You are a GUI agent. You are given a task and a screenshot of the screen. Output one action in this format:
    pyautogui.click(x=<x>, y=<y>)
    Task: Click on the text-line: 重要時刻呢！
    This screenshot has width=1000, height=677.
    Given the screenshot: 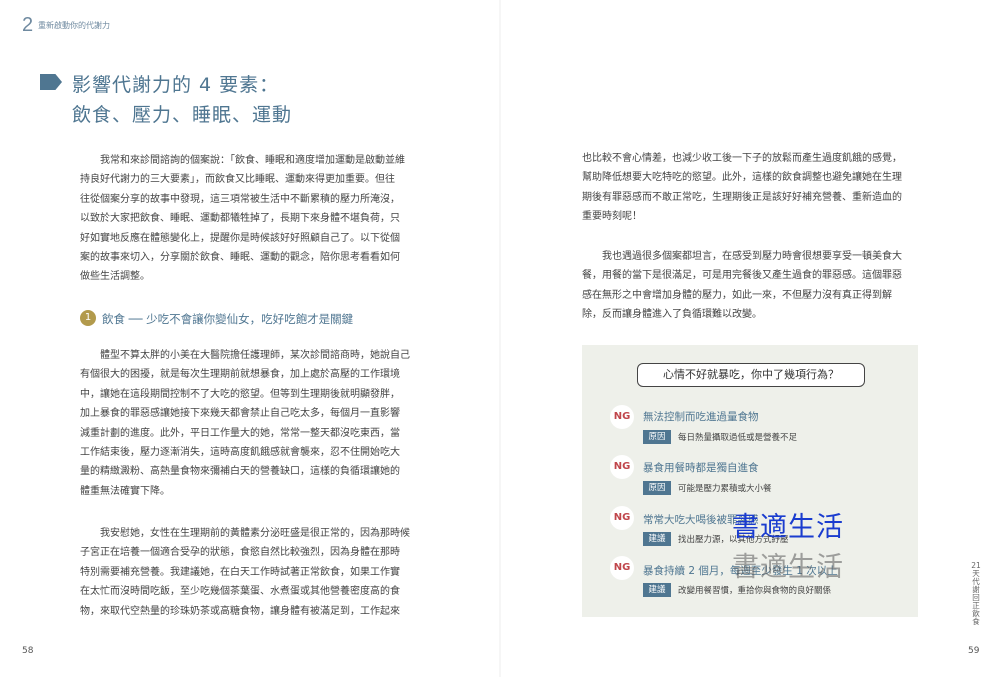 What is the action you would take?
    pyautogui.click(x=612, y=217)
    